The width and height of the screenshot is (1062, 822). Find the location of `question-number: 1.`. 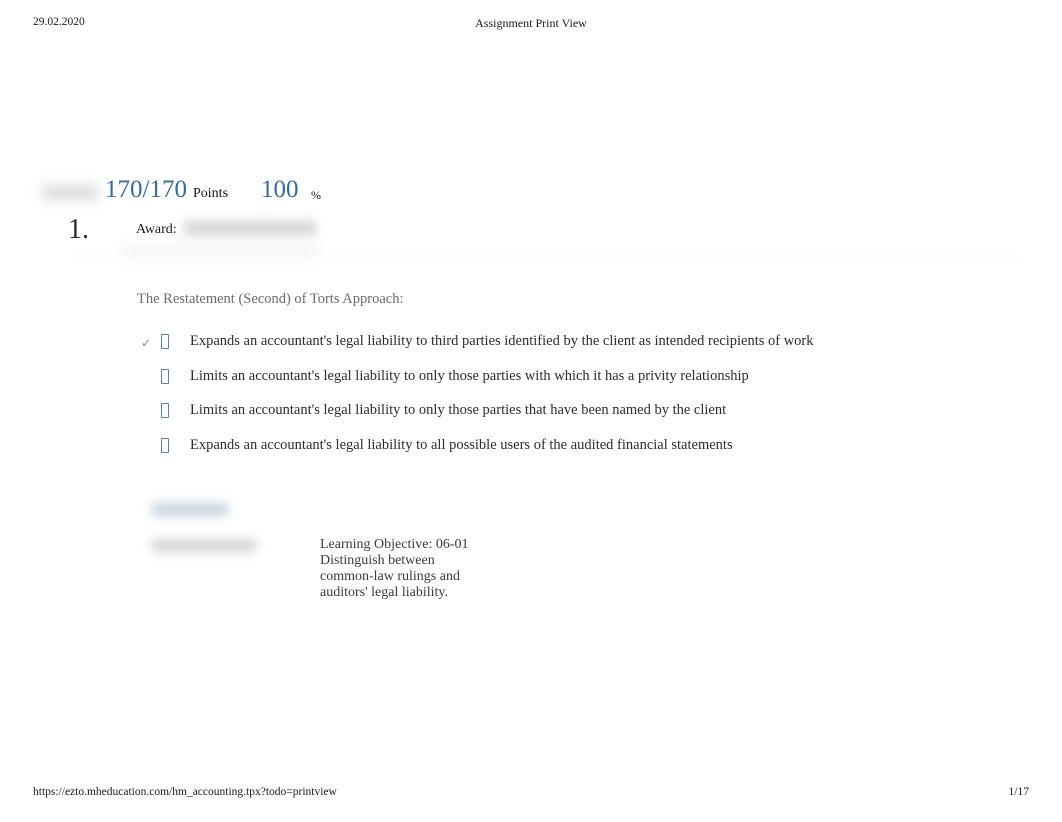

question-number: 1. is located at coordinates (78, 229).